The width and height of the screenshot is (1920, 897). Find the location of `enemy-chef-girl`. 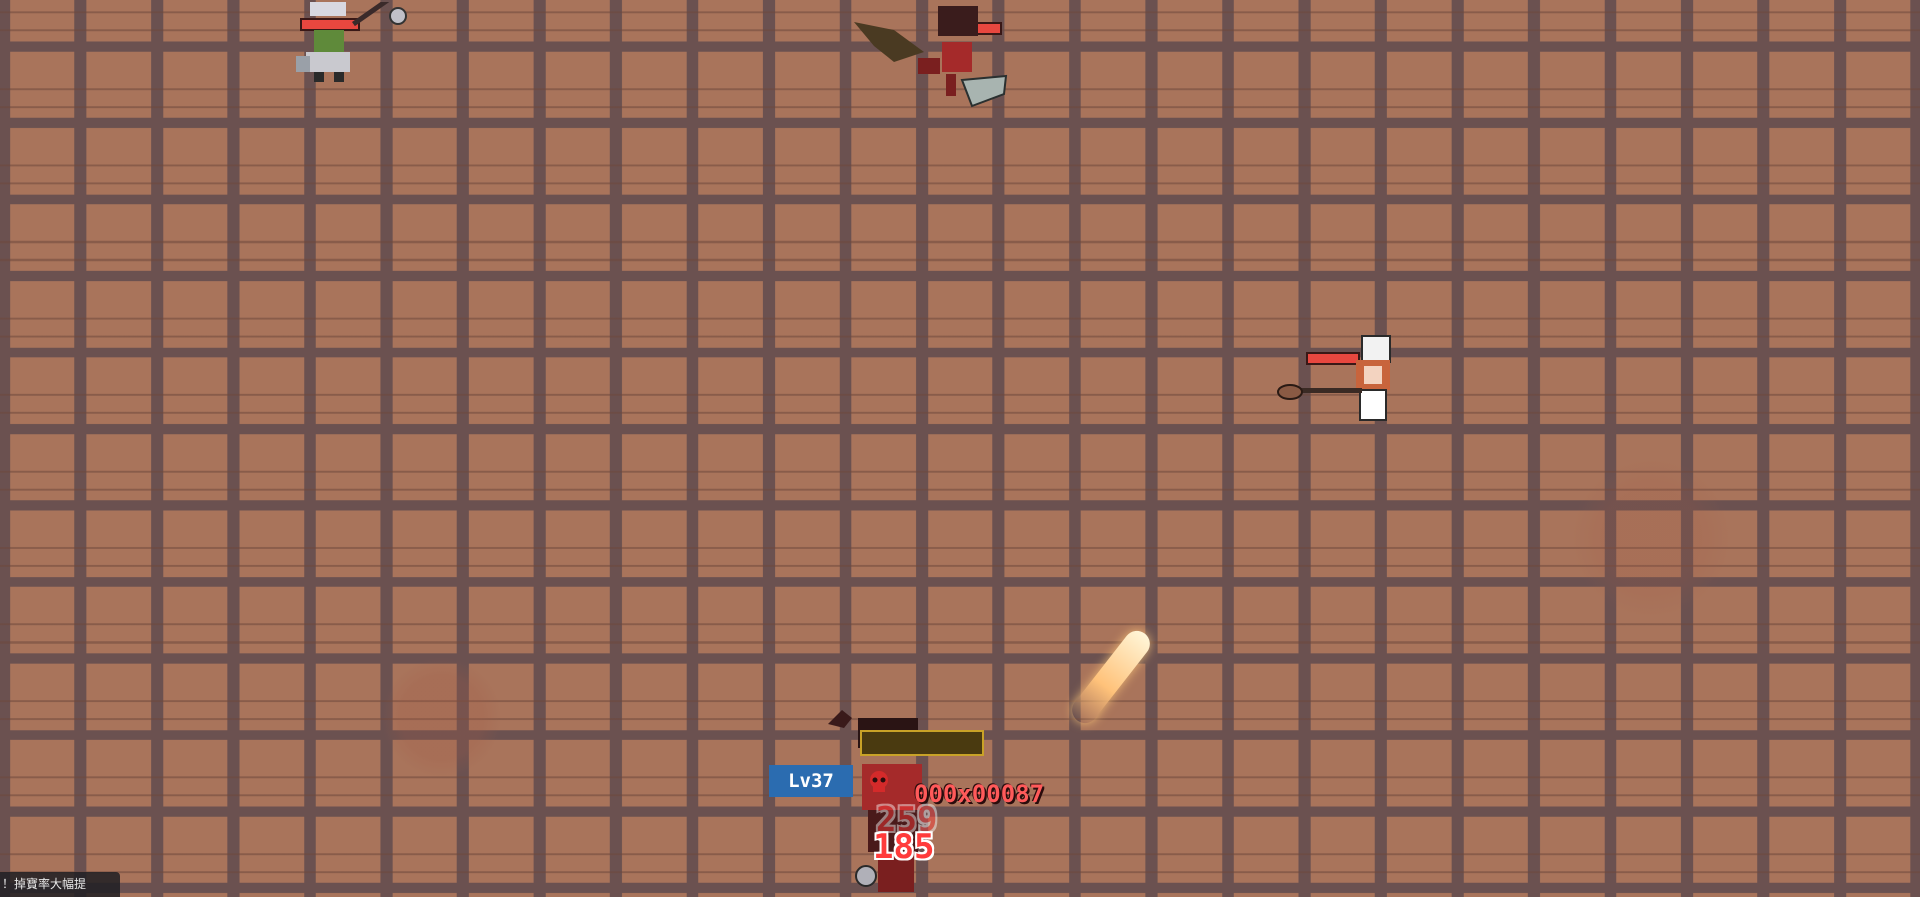

enemy-chef-girl is located at coordinates (1334, 382).